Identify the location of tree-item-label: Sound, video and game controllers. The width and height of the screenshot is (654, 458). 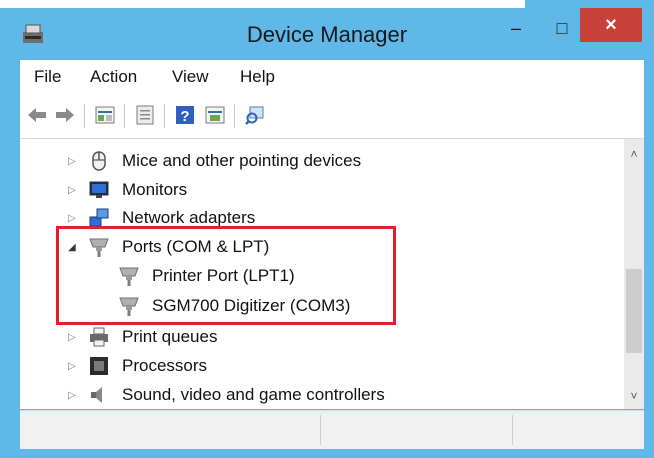
(253, 394).